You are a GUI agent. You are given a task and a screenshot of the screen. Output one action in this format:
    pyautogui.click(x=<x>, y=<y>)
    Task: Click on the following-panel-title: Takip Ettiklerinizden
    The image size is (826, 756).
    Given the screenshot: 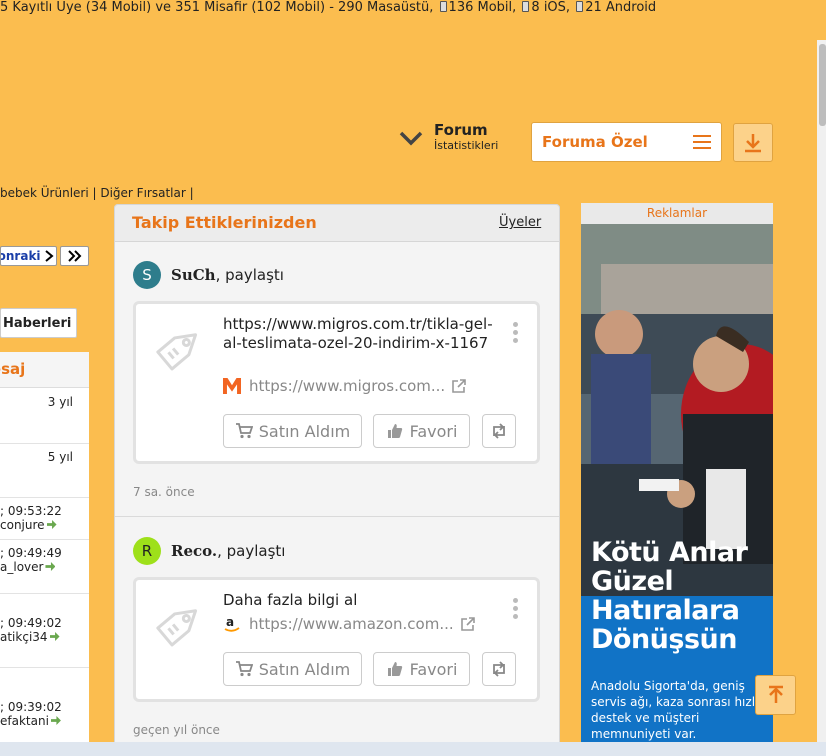 What is the action you would take?
    pyautogui.click(x=224, y=222)
    